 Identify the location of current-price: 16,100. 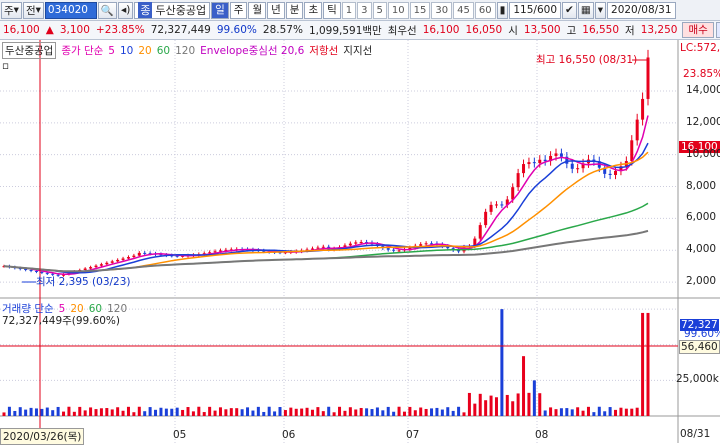
(21, 30).